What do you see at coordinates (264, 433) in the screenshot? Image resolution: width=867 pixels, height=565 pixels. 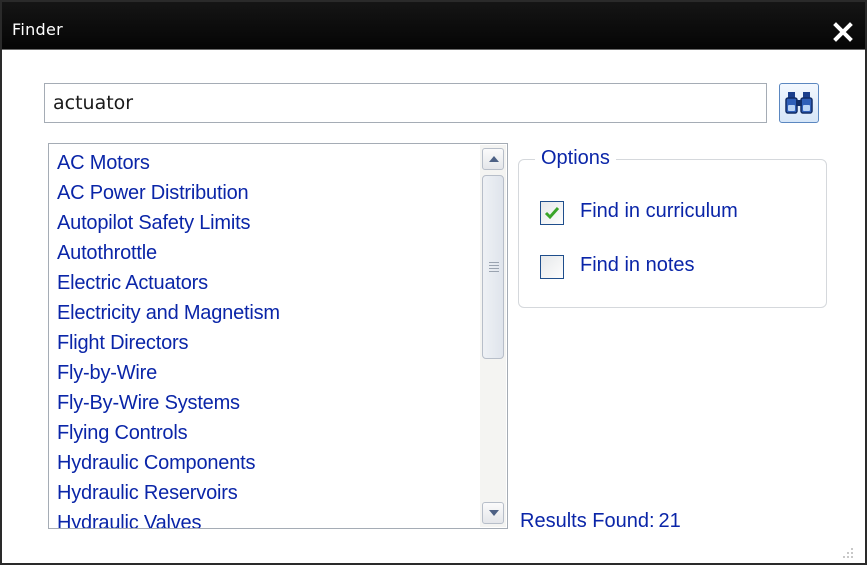 I see `list-item: Flying Controls` at bounding box center [264, 433].